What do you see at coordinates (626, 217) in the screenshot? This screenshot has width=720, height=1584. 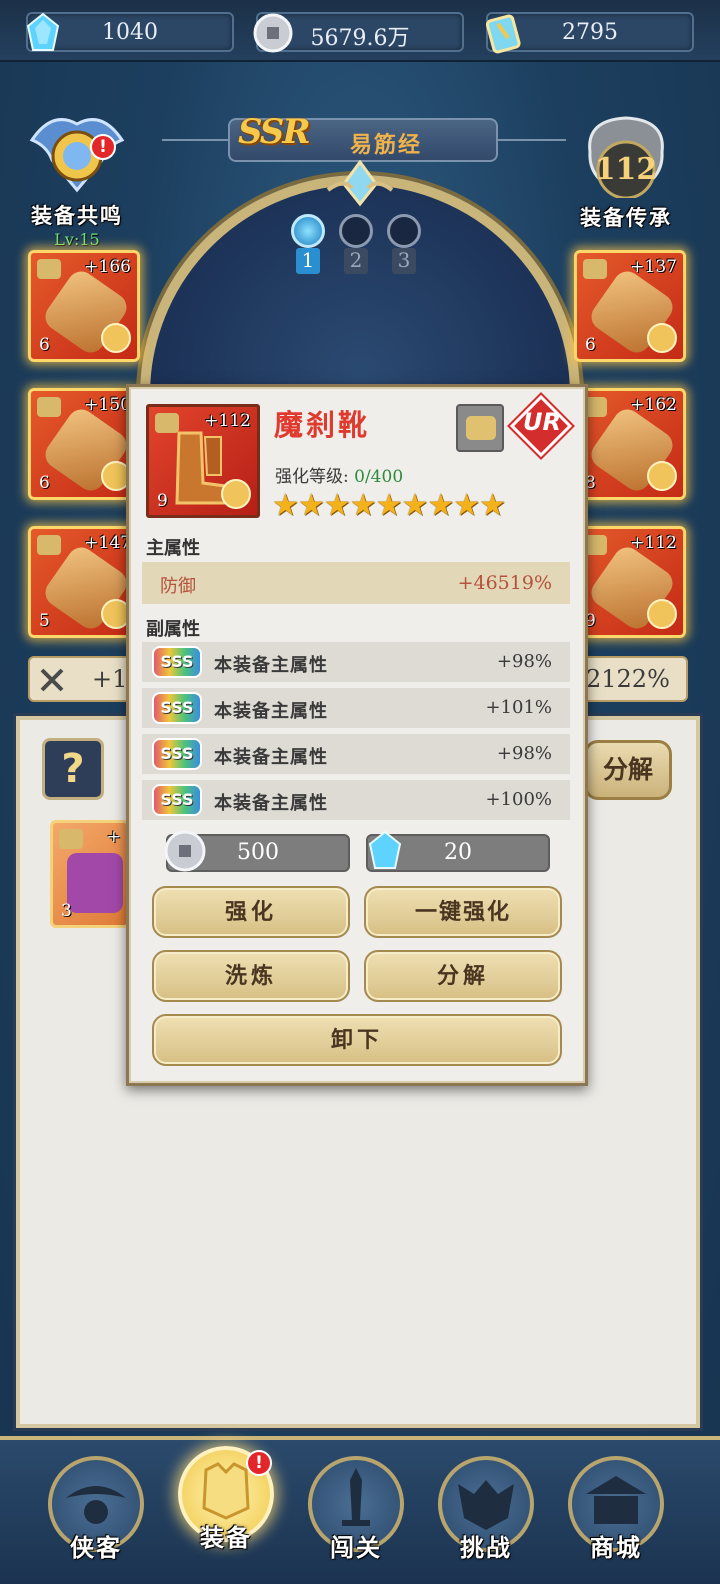 I see `inherit-label: 装备传承` at bounding box center [626, 217].